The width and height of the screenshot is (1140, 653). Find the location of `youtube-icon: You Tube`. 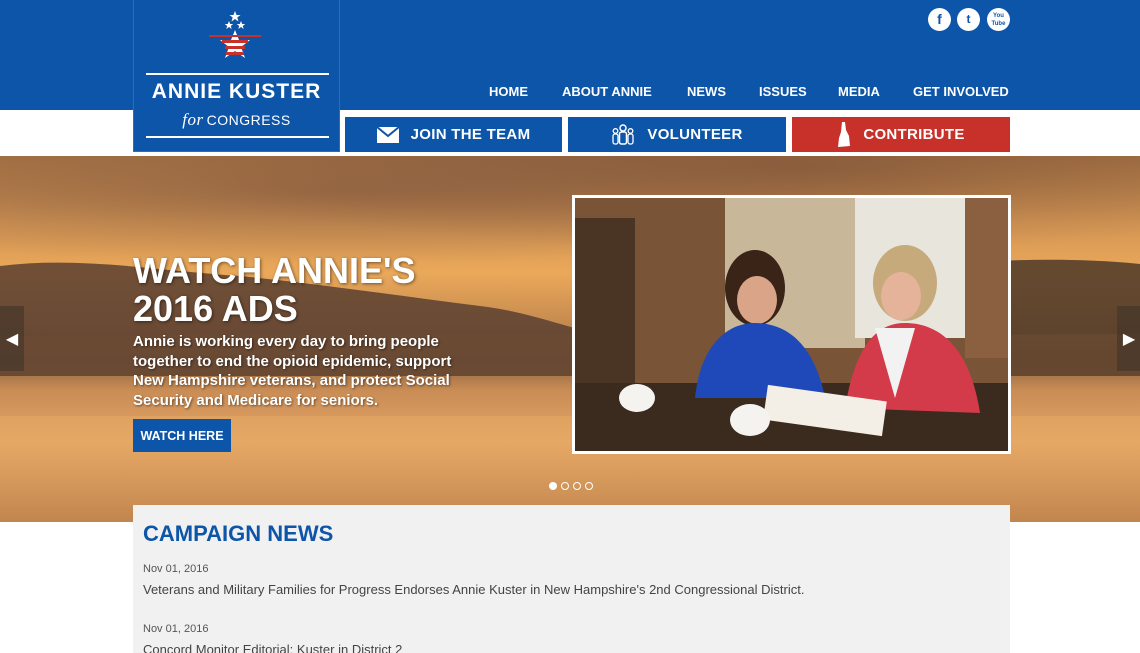

youtube-icon: You Tube is located at coordinates (998, 19).